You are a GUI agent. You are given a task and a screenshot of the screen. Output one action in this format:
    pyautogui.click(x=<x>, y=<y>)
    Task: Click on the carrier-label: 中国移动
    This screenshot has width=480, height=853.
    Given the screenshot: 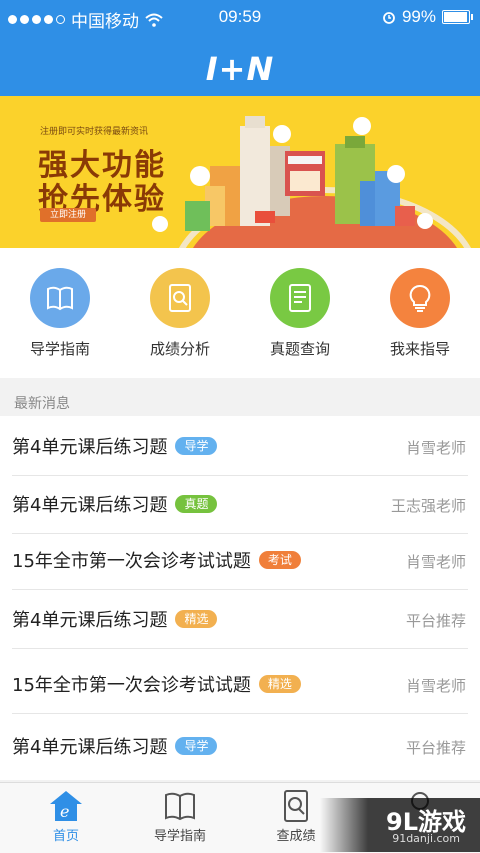 What is the action you would take?
    pyautogui.click(x=105, y=21)
    